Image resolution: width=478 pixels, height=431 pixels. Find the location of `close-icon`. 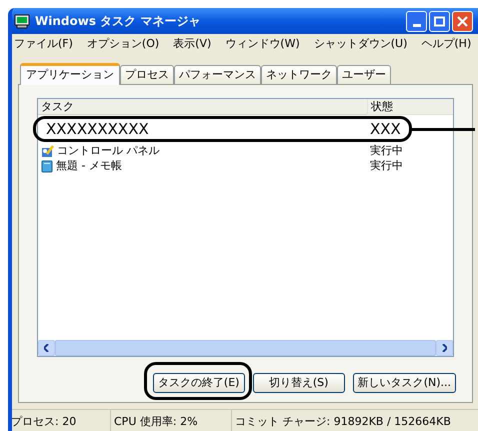

close-icon is located at coordinates (462, 21).